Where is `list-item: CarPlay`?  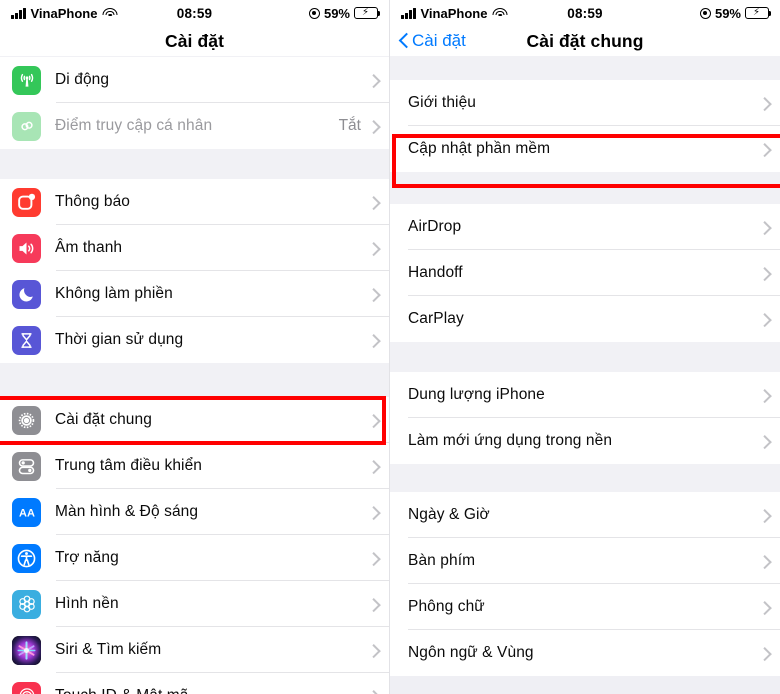
list-item: CarPlay is located at coordinates (585, 319).